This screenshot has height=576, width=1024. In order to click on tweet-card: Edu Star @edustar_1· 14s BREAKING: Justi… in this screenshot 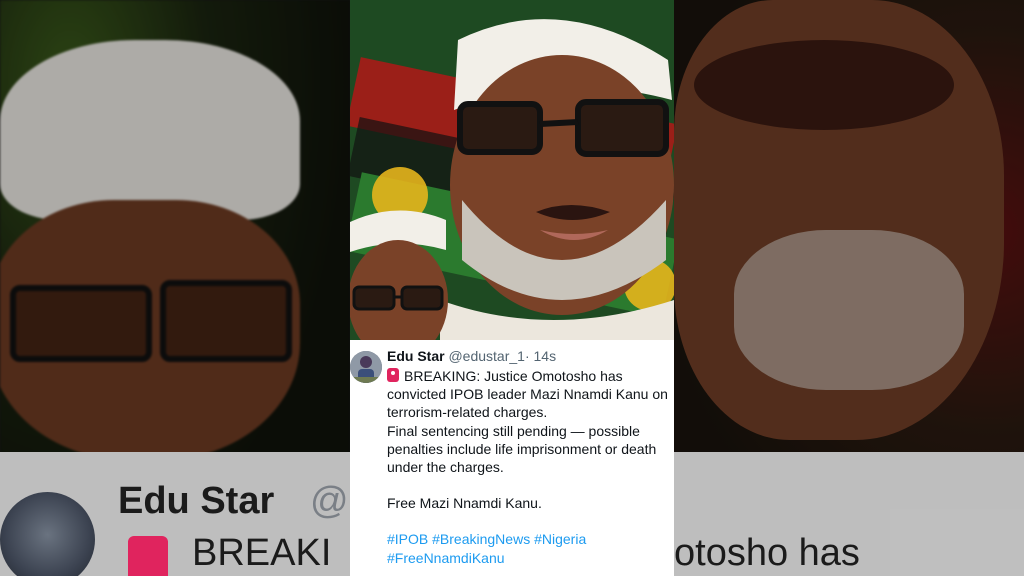, I will do `click(512, 458)`.